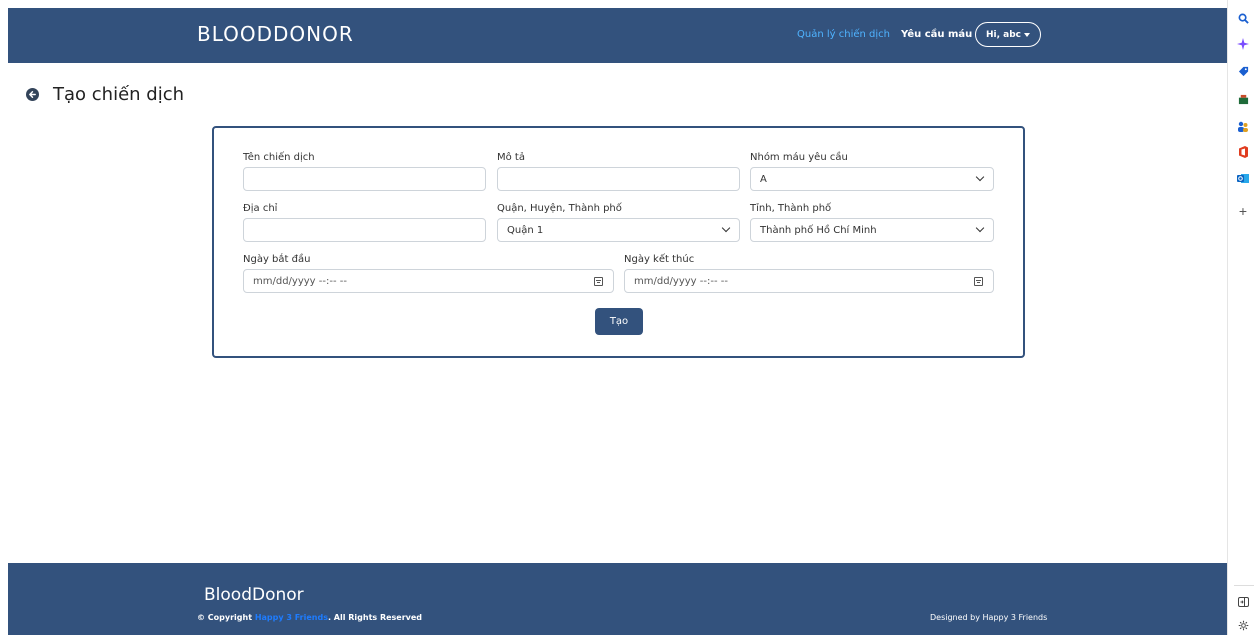 The width and height of the screenshot is (1259, 635). I want to click on tag-icon, so click(1243, 71).